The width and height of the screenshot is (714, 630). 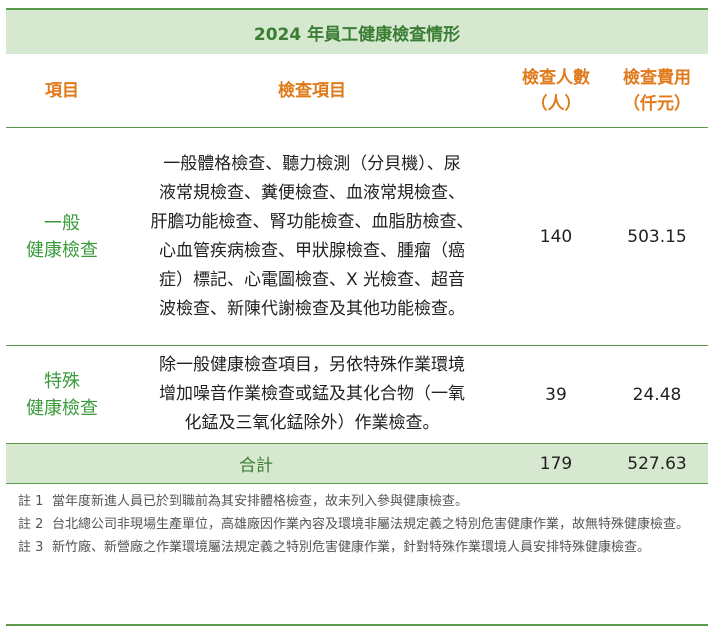 I want to click on total-people: 179, so click(x=556, y=463).